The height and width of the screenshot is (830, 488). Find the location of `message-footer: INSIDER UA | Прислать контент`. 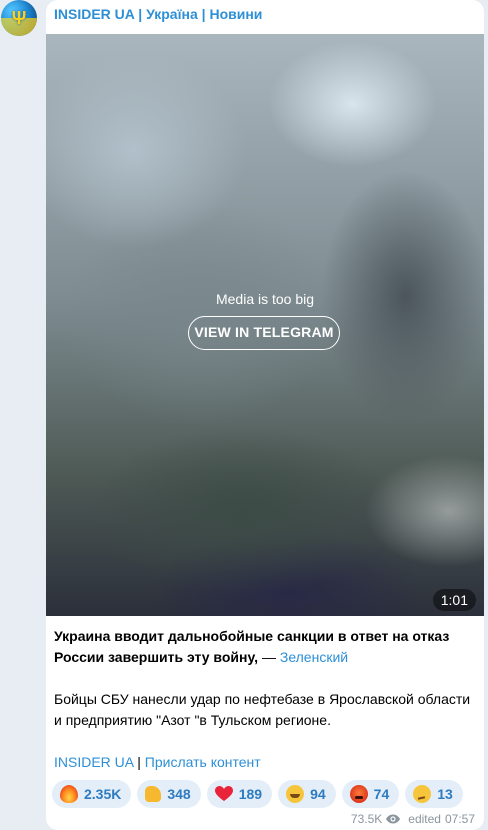

message-footer: INSIDER UA | Прислать контент is located at coordinates (267, 762).